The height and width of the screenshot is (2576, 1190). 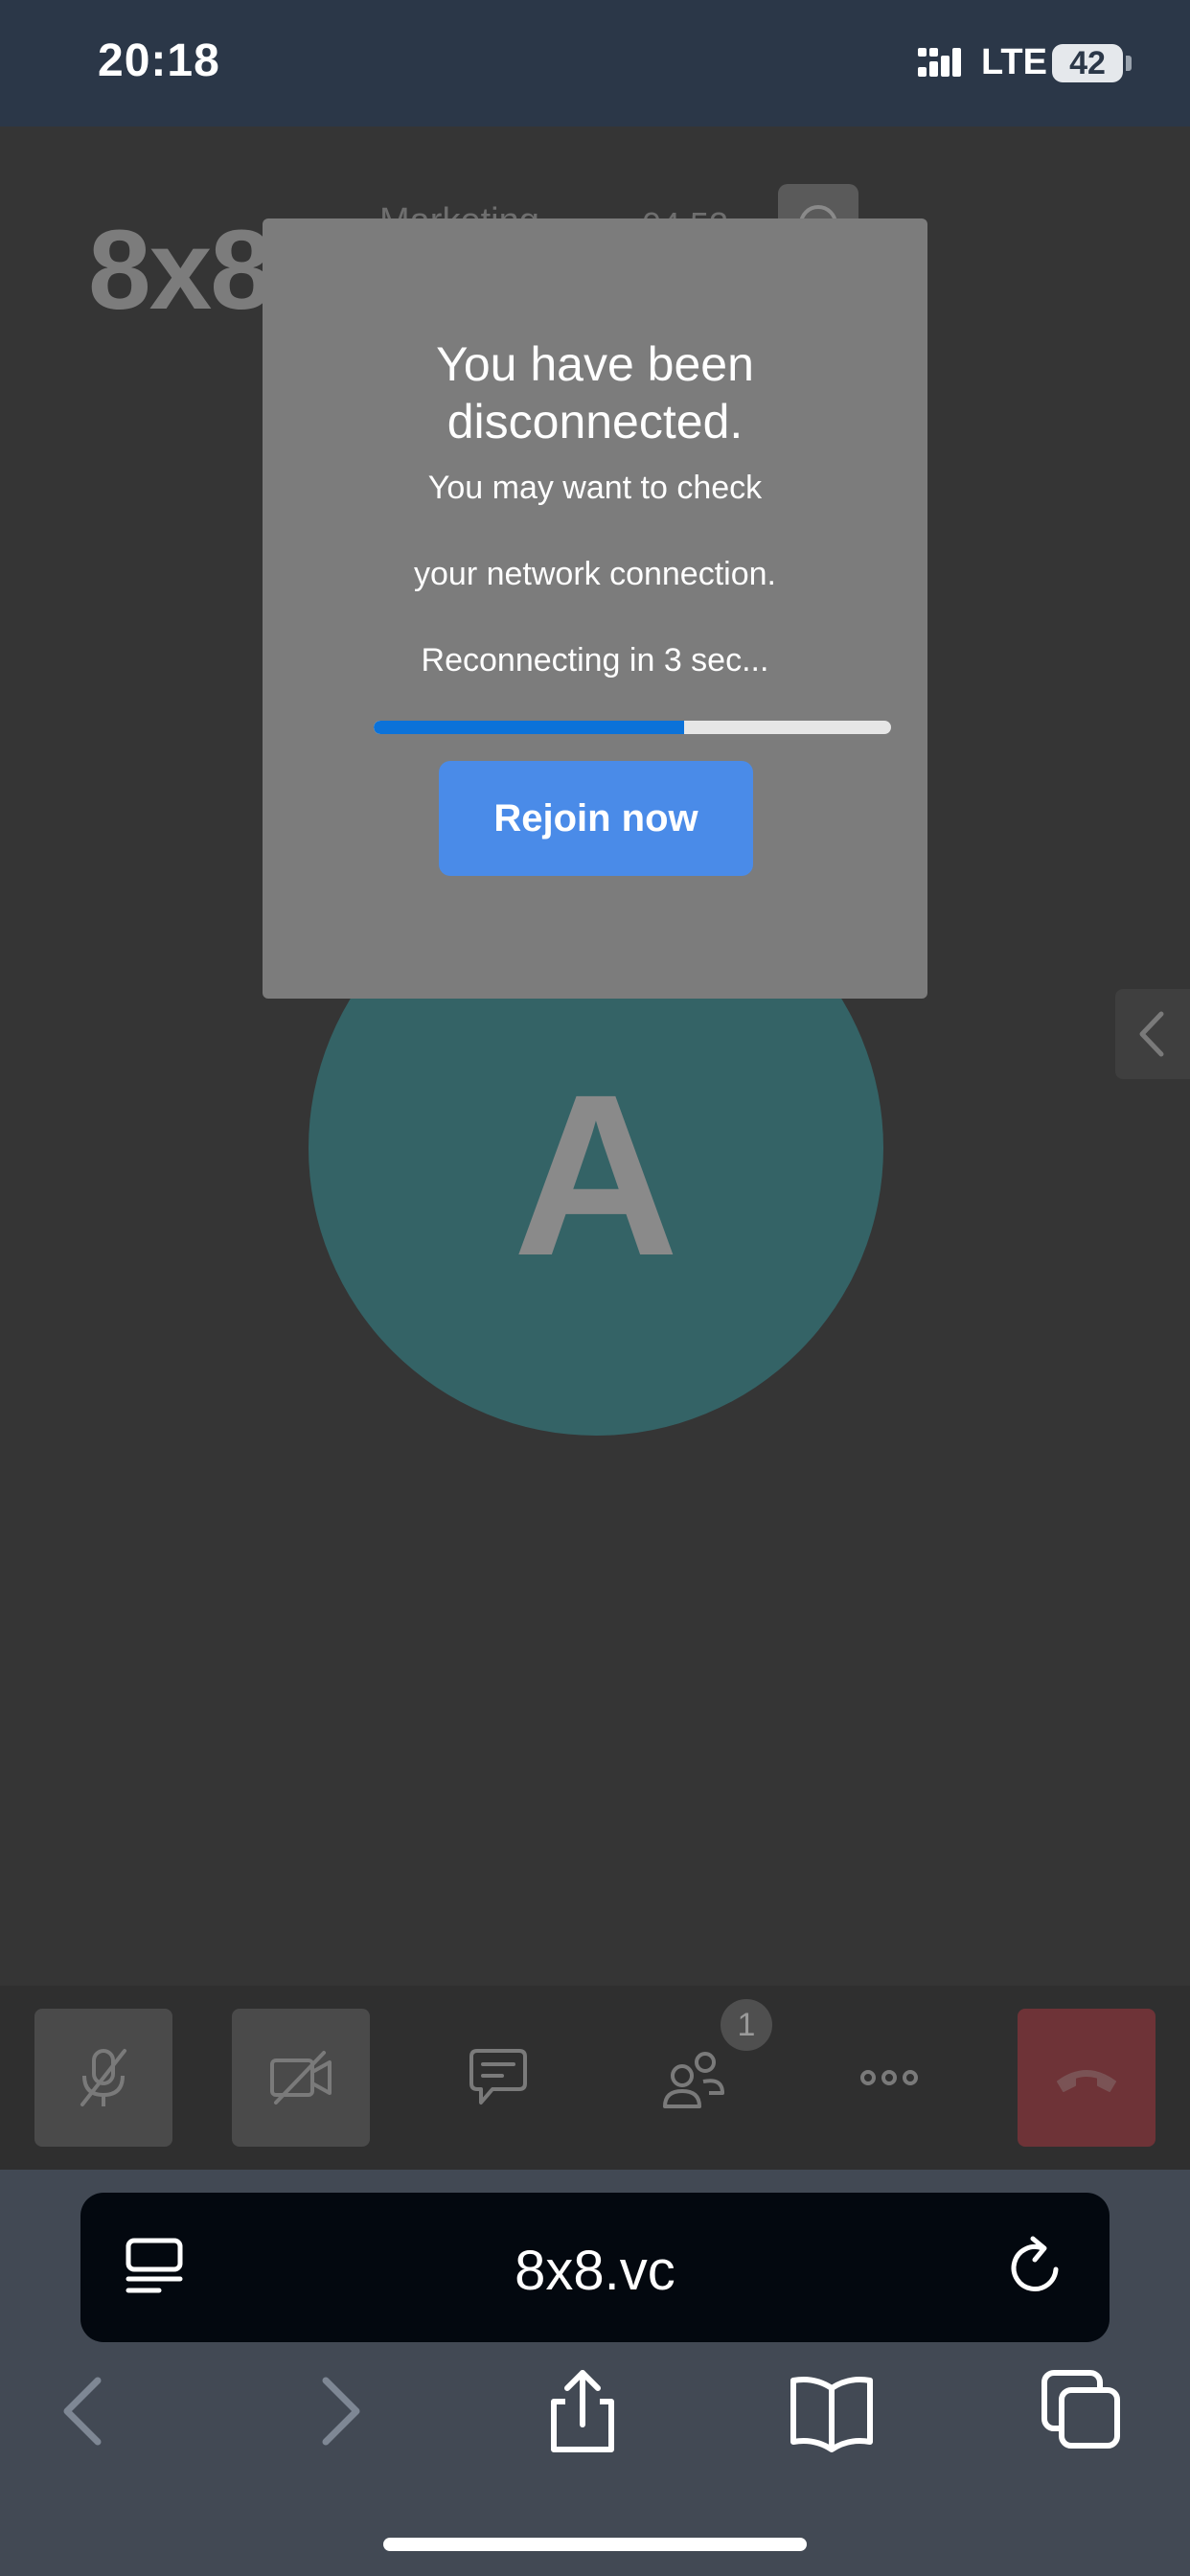 I want to click on back-icon, so click(x=84, y=2411).